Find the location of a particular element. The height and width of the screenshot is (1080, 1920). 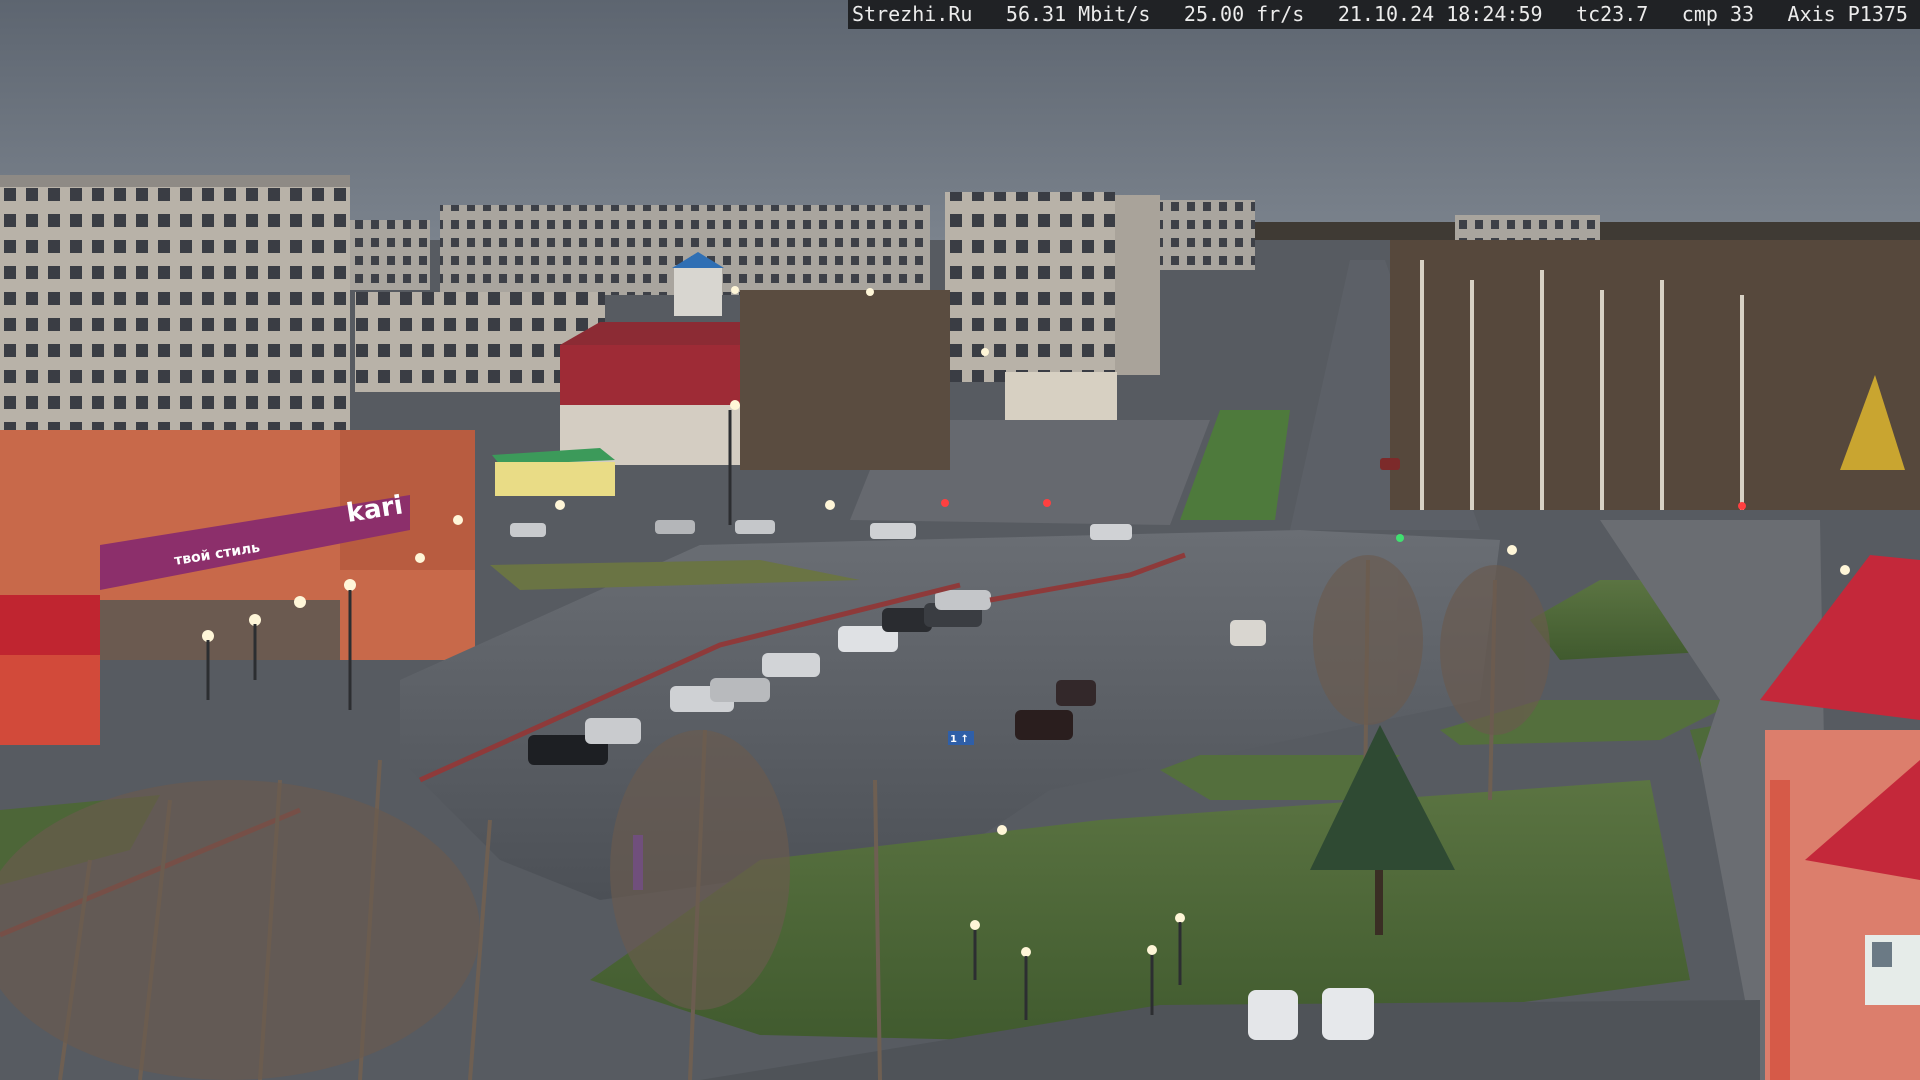

osd-tc: tc23.7 is located at coordinates (1612, 14).